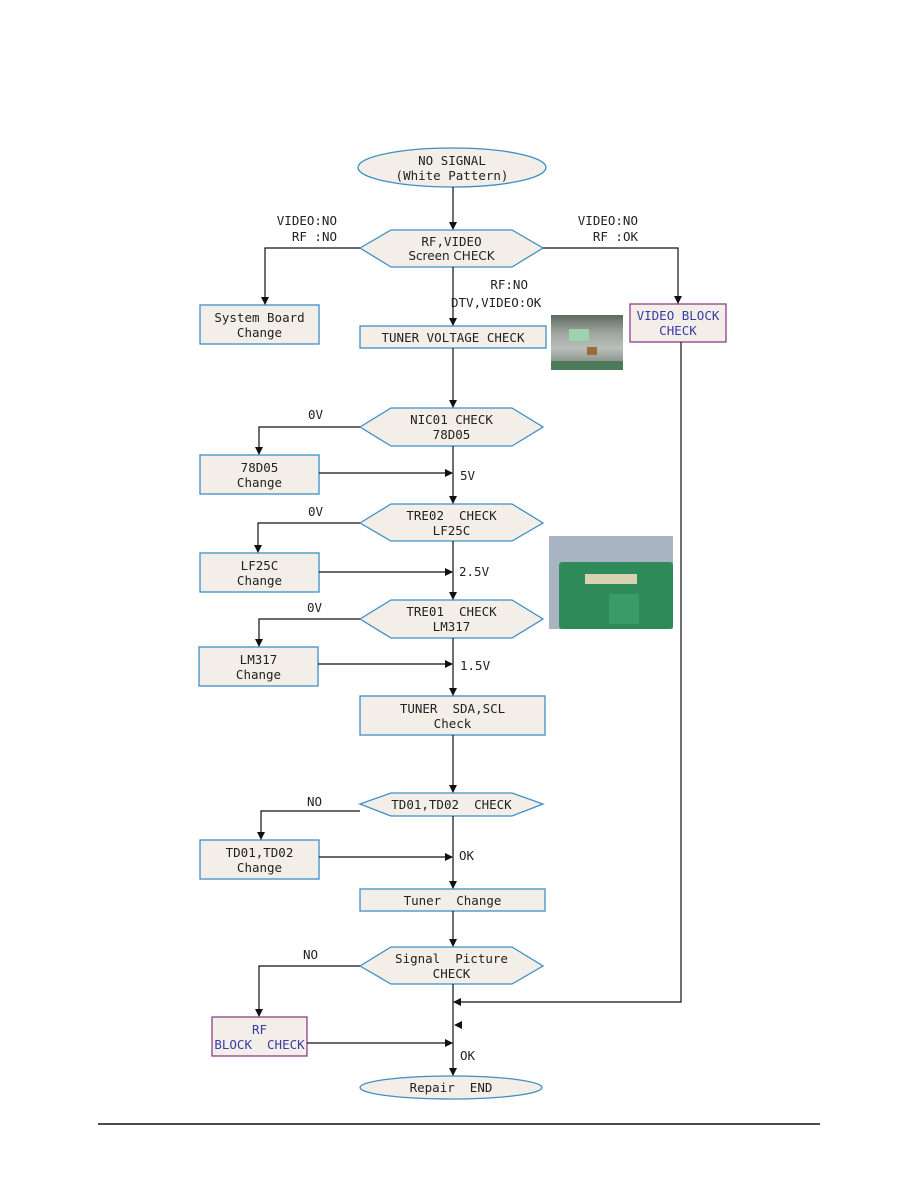  I want to click on rf-block-check: RF BLOCK CHECK, so click(259, 1036).